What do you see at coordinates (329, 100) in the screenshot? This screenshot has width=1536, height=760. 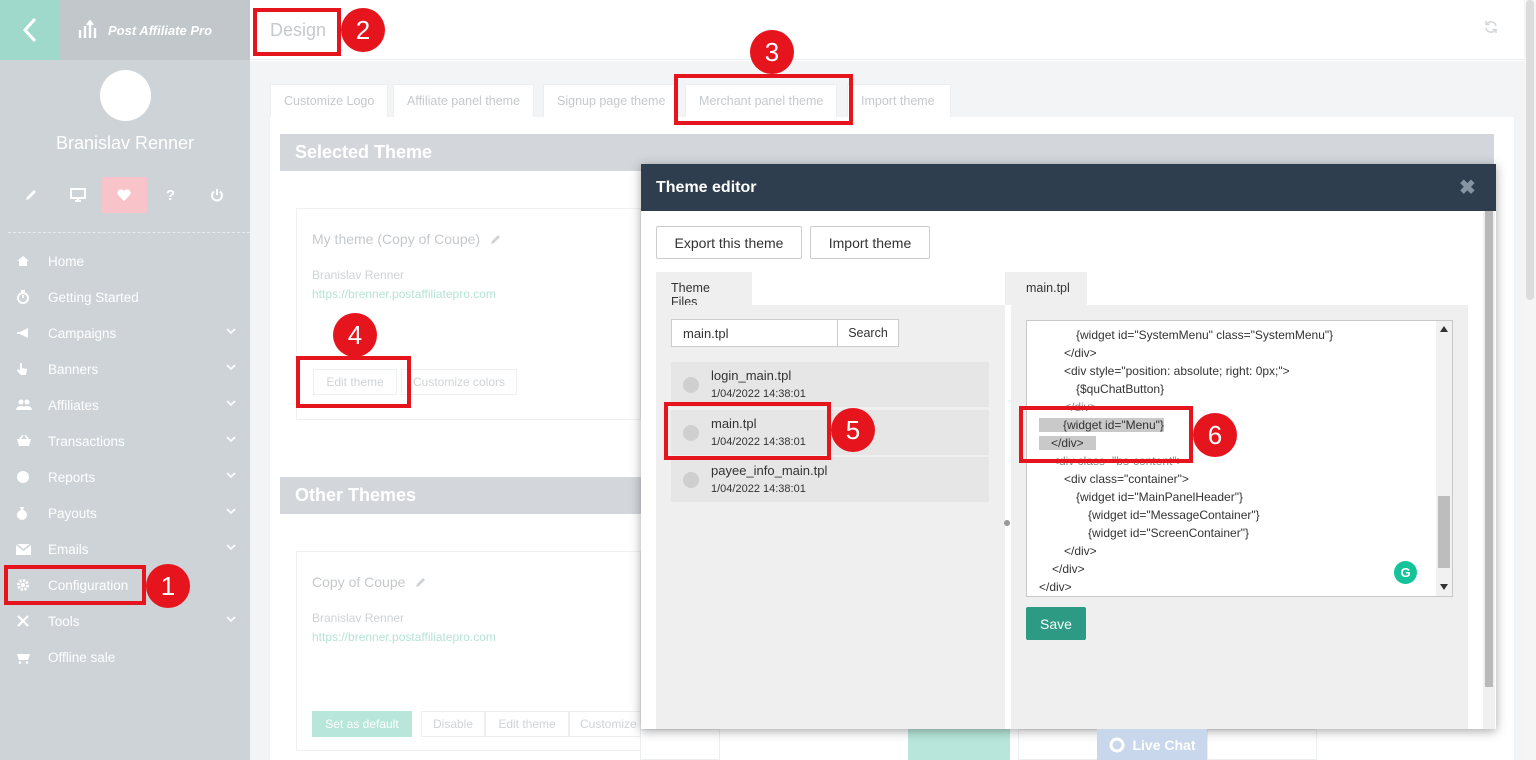 I see `tab-customize-logo: Customize Logo` at bounding box center [329, 100].